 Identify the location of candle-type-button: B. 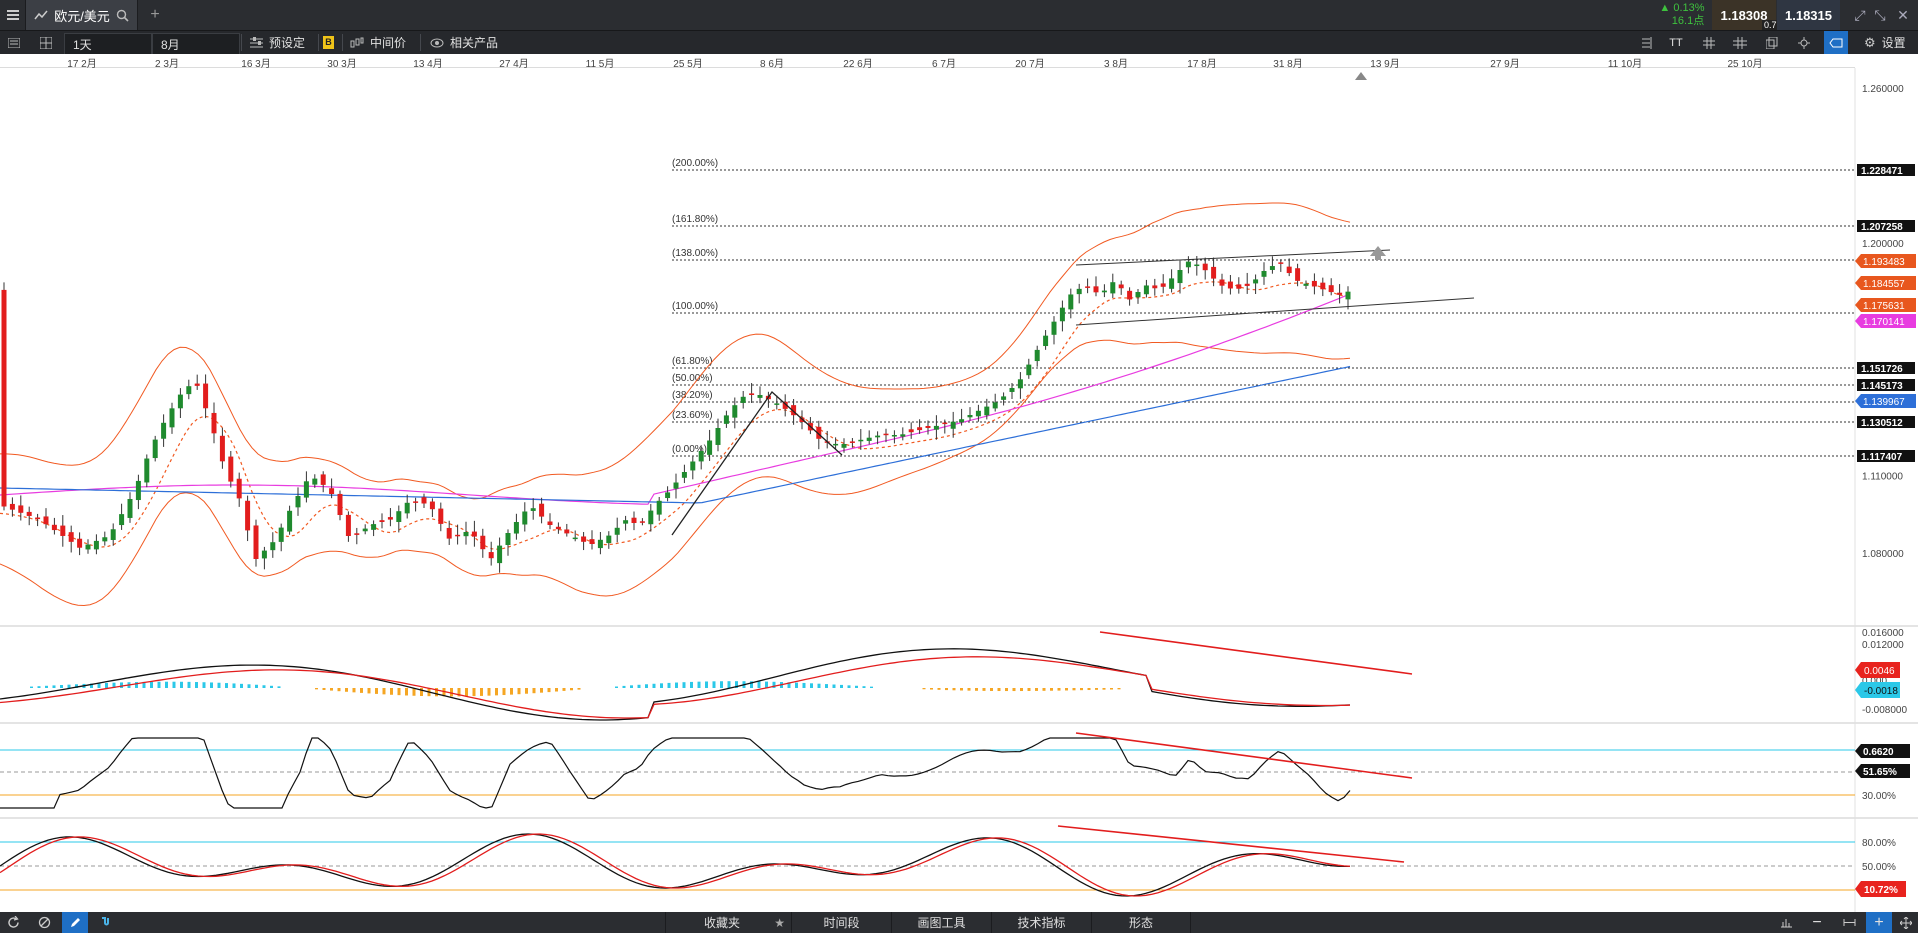
(328, 42).